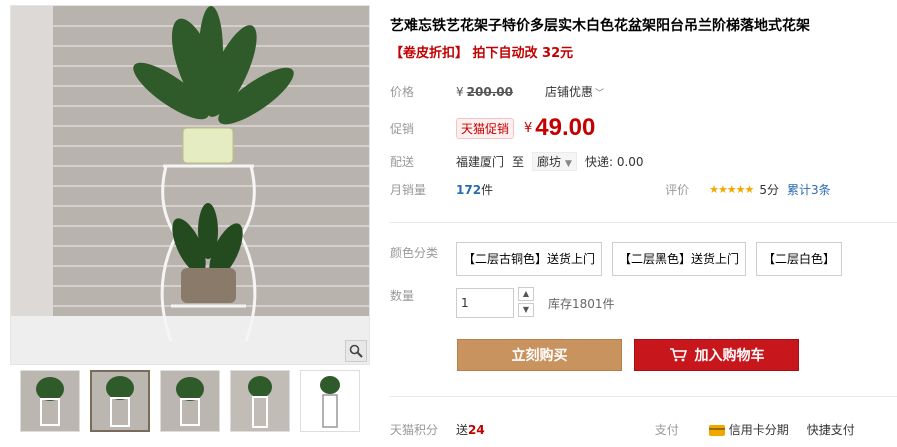 Image resolution: width=897 pixels, height=447 pixels. Describe the element at coordinates (716, 430) in the screenshot. I see `credit-card-icon` at that location.